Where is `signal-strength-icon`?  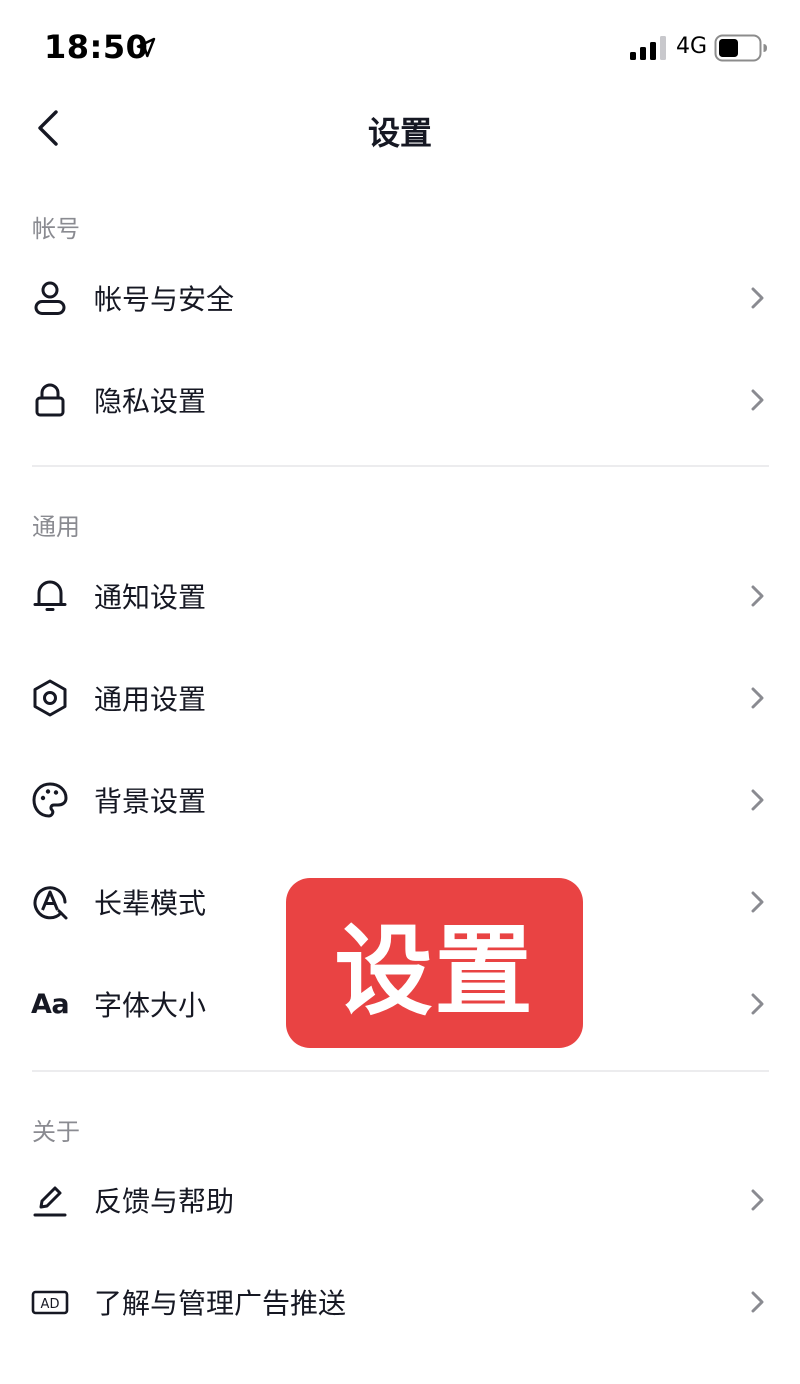 signal-strength-icon is located at coordinates (648, 48).